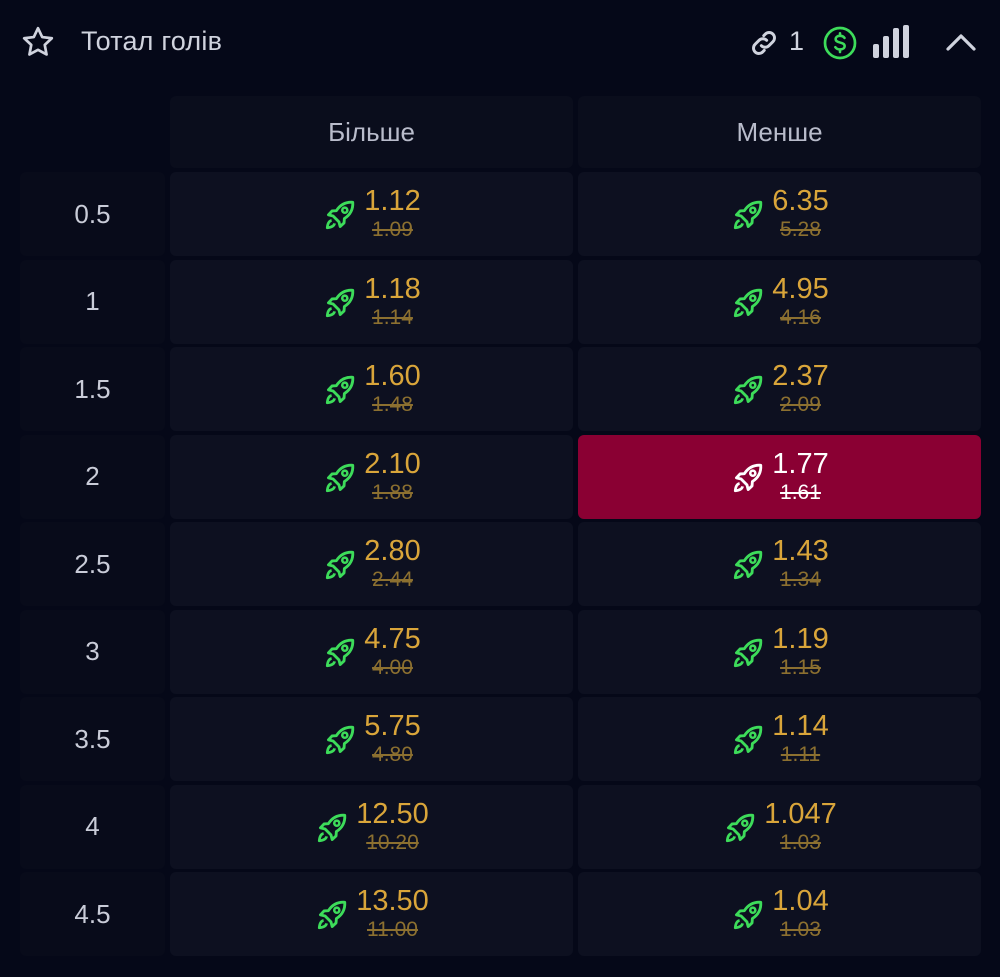 Image resolution: width=1000 pixels, height=977 pixels. What do you see at coordinates (764, 43) in the screenshot?
I see `link-icon` at bounding box center [764, 43].